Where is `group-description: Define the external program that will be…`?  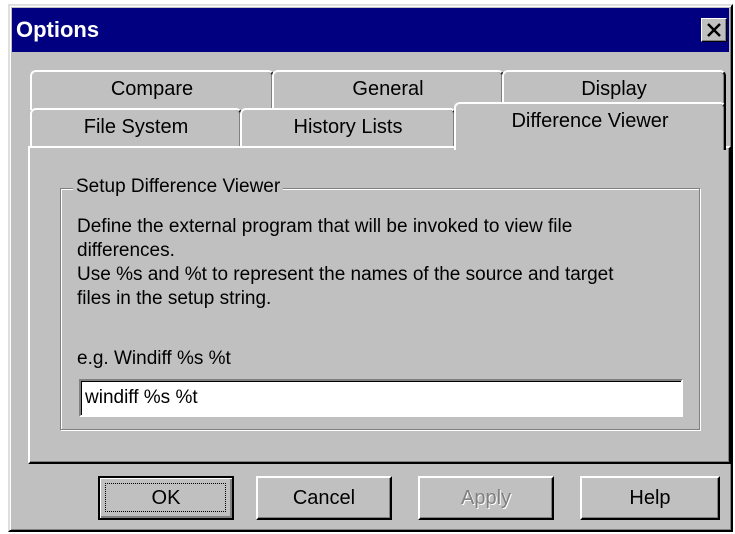
group-description: Define the external program that will be… is located at coordinates (382, 263).